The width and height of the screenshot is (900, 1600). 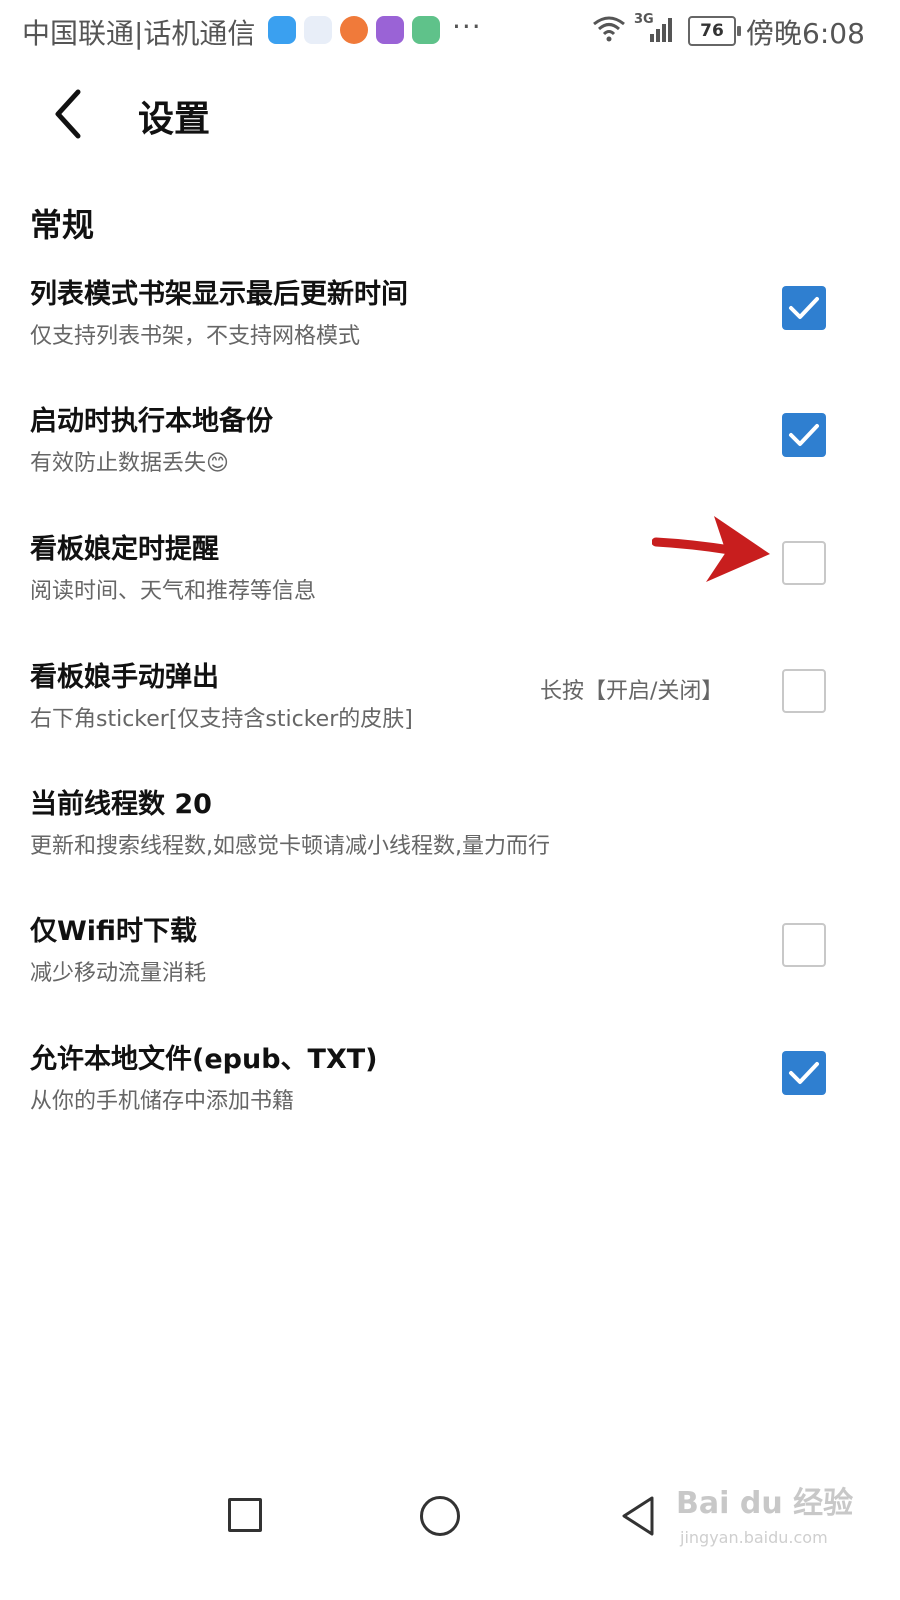 What do you see at coordinates (245, 1515) in the screenshot?
I see `recents-button` at bounding box center [245, 1515].